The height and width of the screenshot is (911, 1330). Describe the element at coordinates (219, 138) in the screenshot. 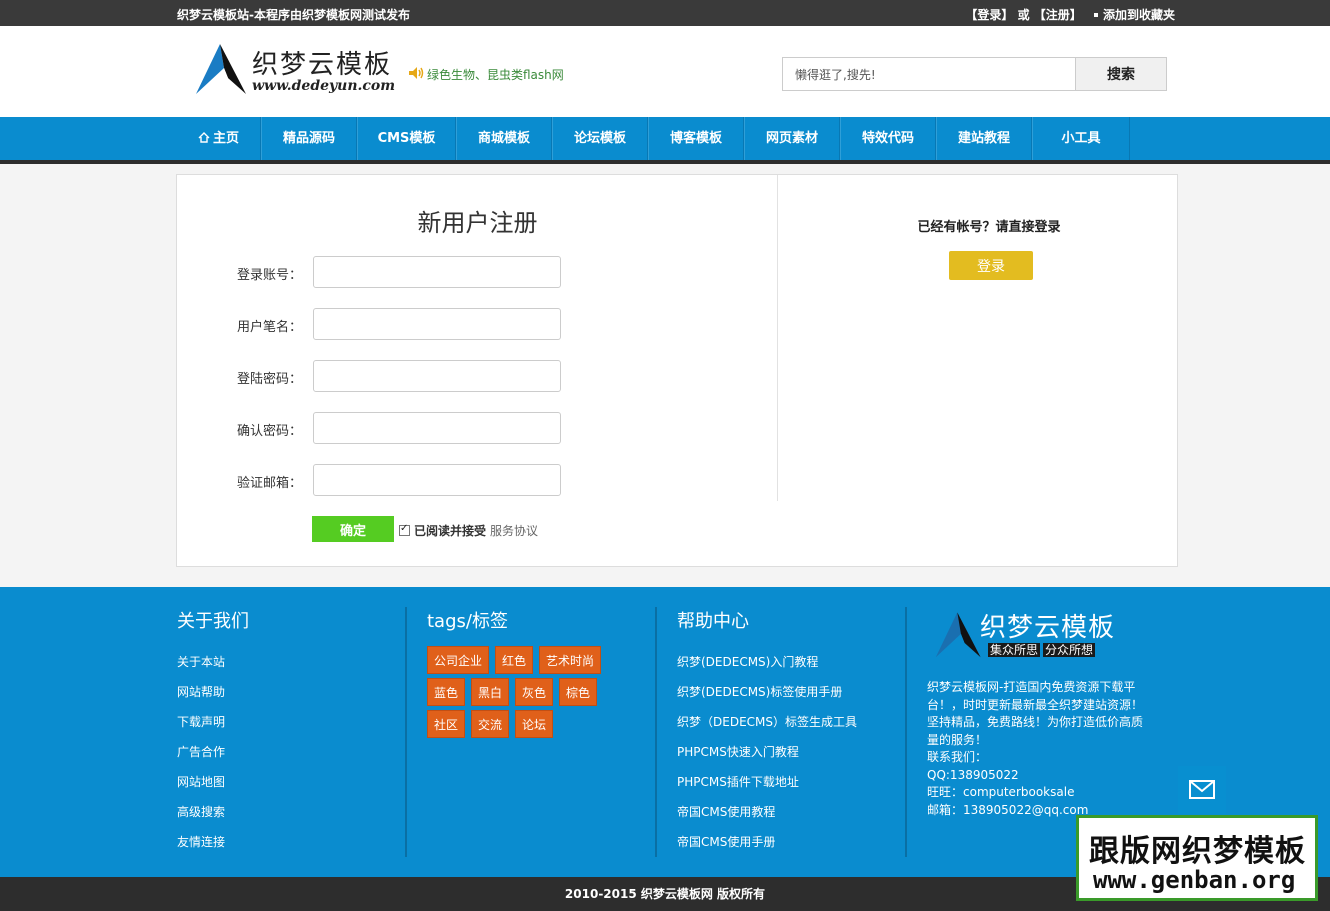

I see `nav-item-home: 主页` at that location.